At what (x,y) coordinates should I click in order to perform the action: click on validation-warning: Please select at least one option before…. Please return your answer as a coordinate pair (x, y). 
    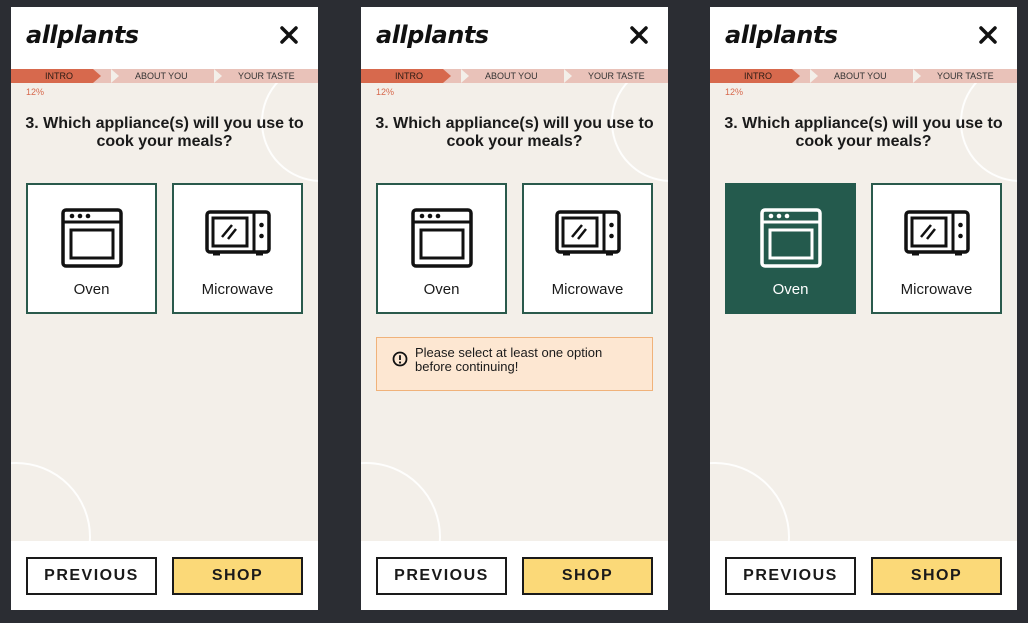
    Looking at the image, I should click on (514, 364).